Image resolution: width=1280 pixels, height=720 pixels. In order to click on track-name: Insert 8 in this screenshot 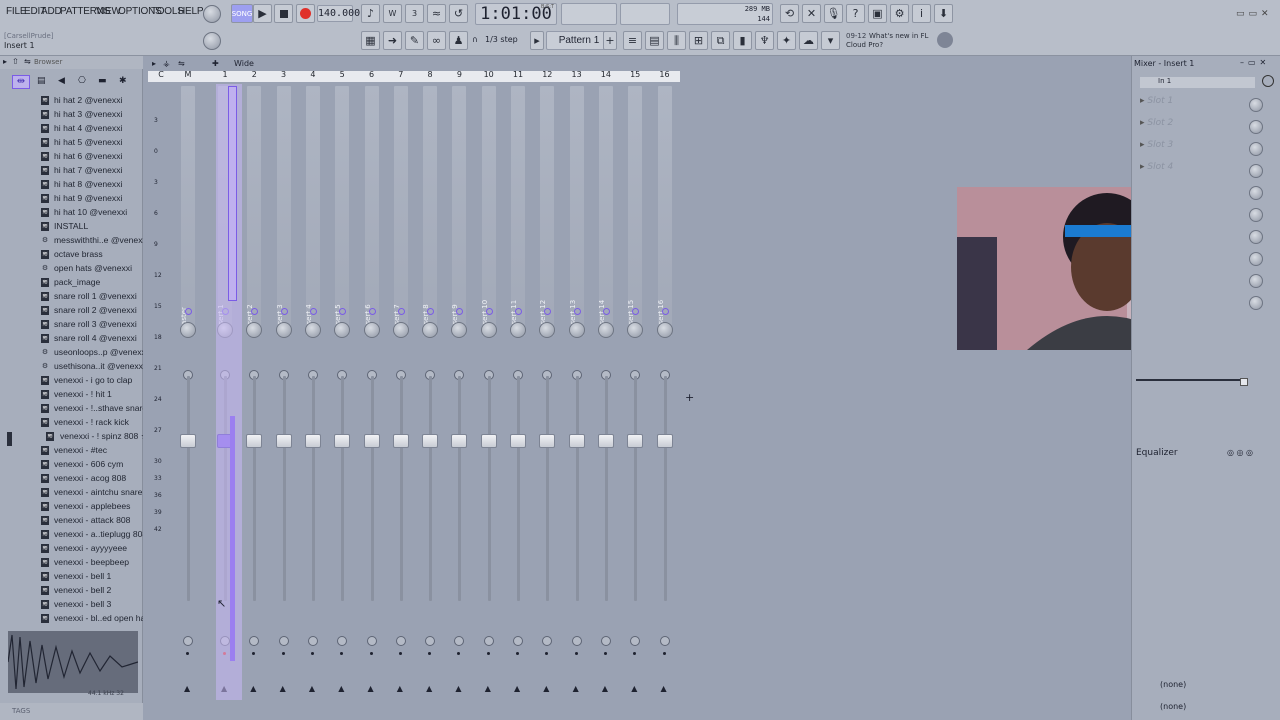, I will do `click(429, 296)`.